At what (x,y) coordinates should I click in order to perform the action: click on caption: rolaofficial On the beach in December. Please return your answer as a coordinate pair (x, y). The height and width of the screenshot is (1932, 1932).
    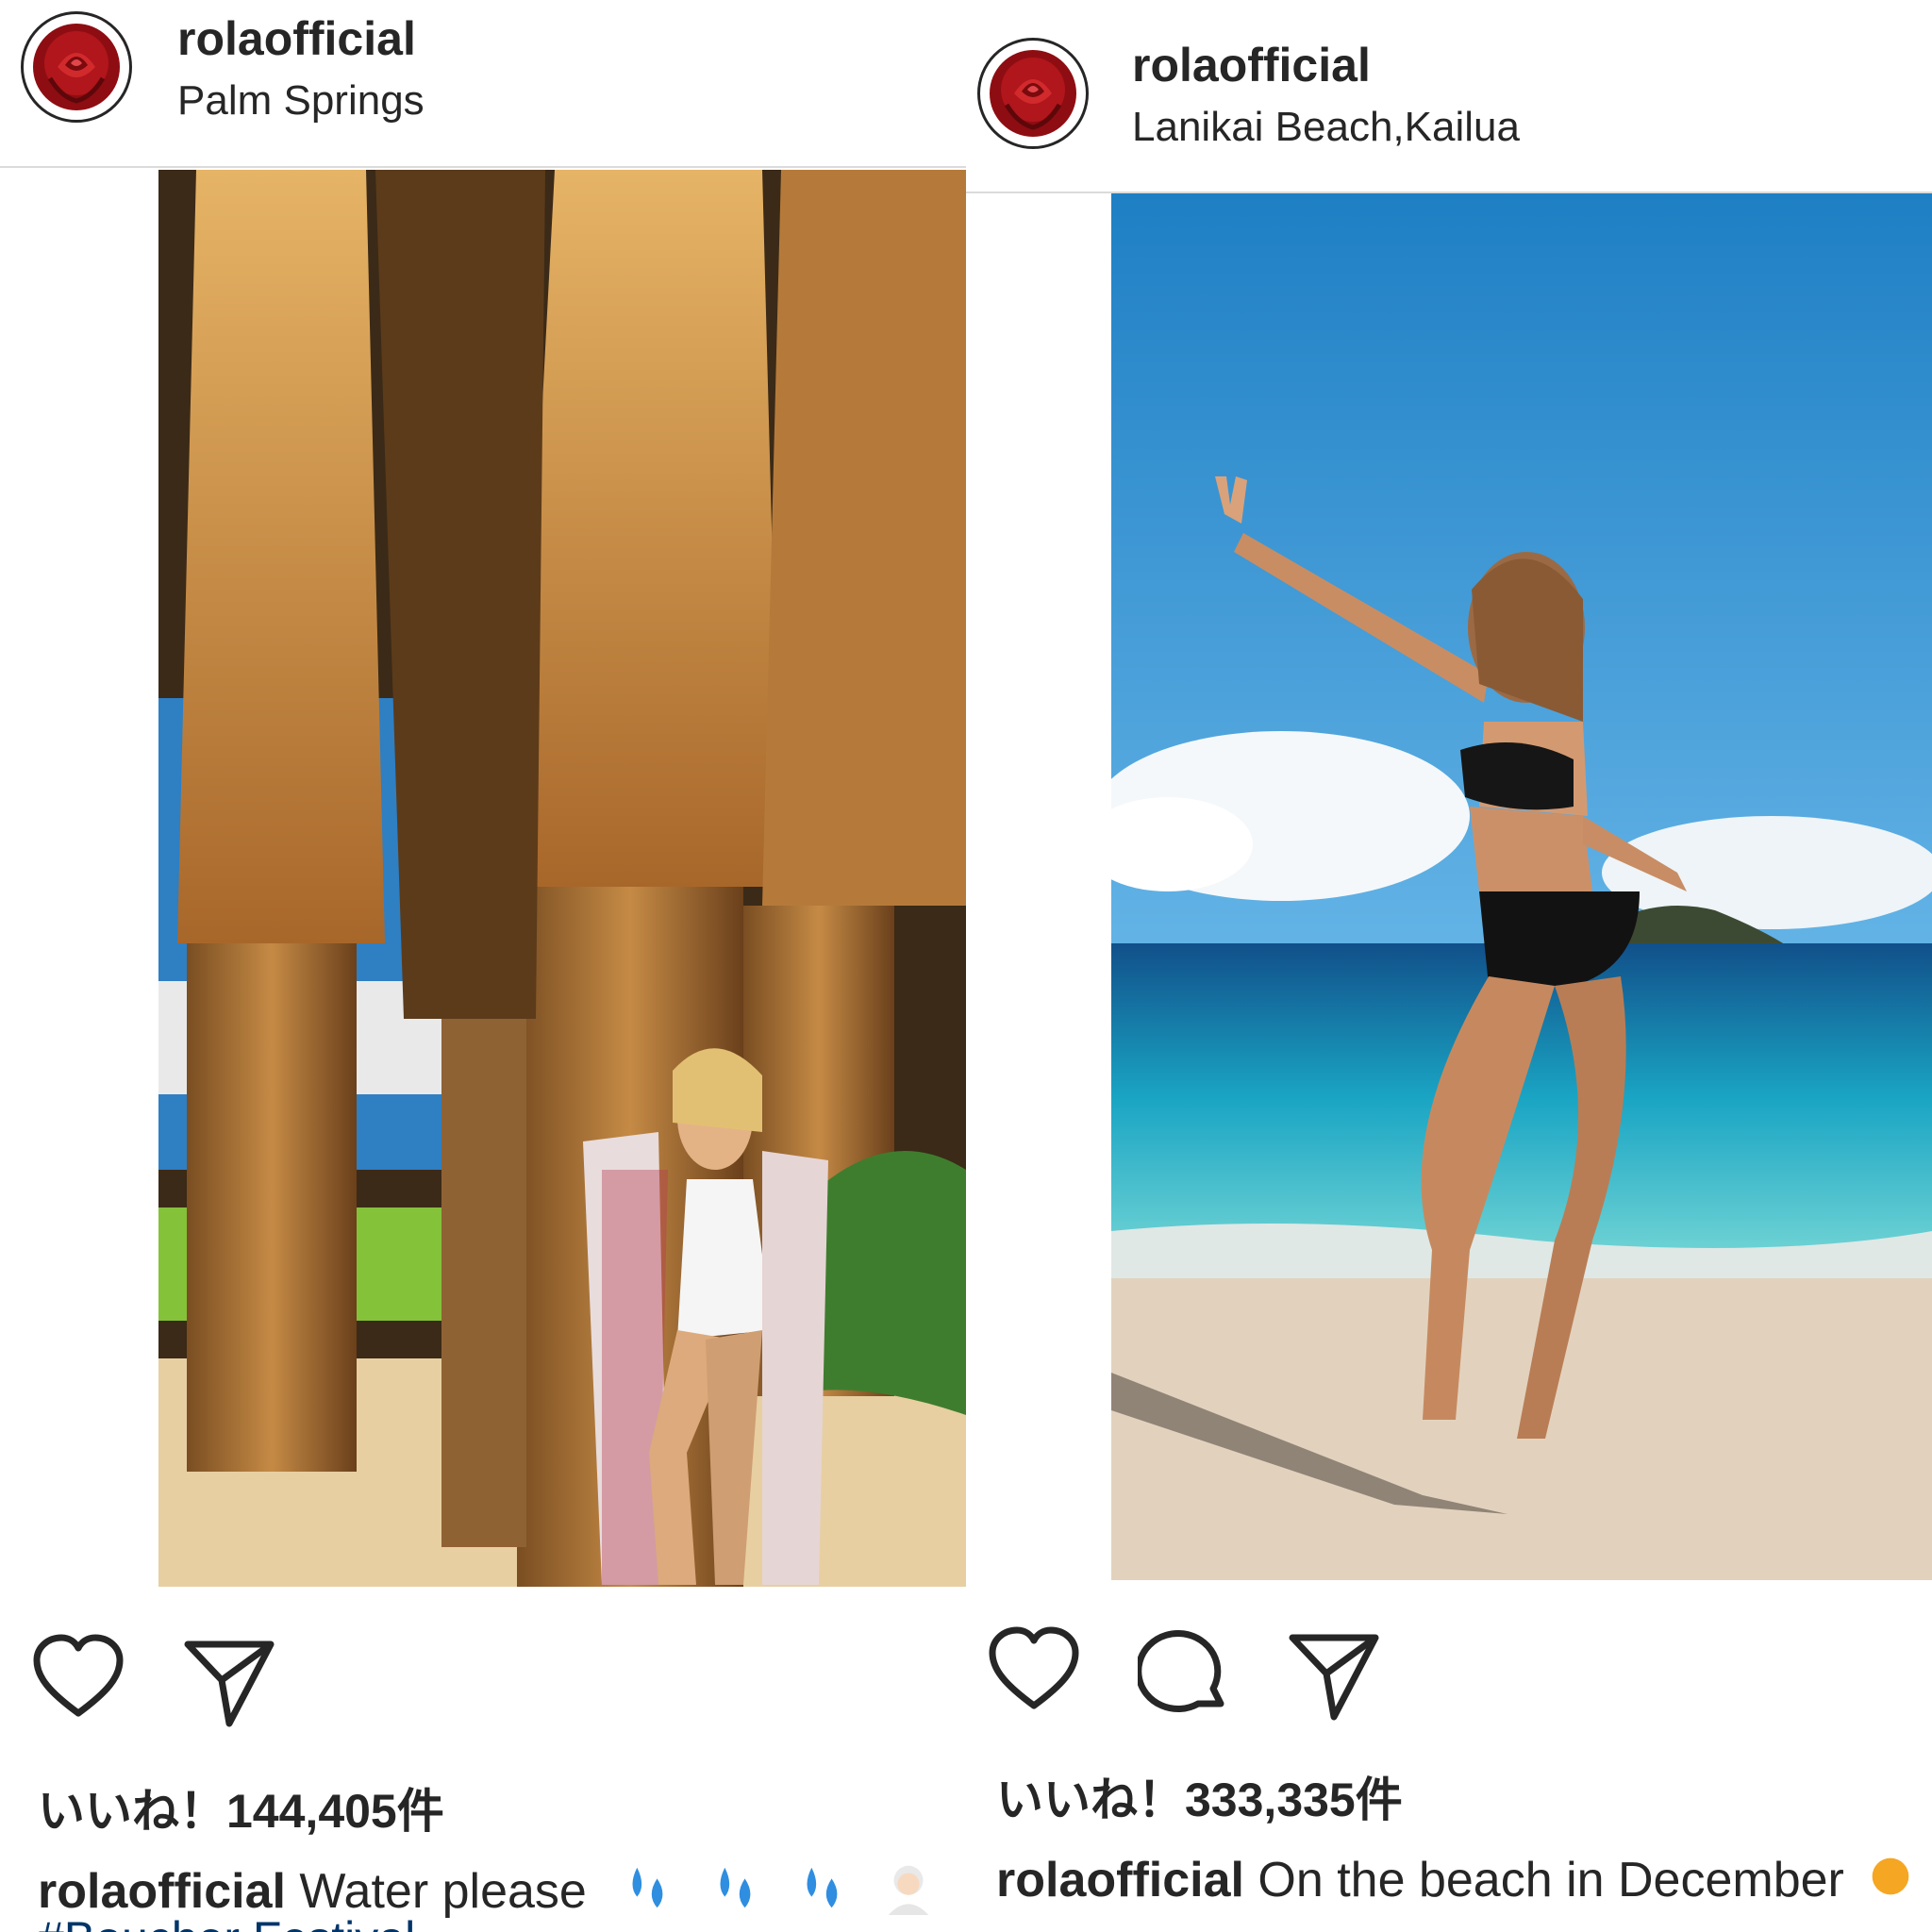
    Looking at the image, I should click on (1457, 1878).